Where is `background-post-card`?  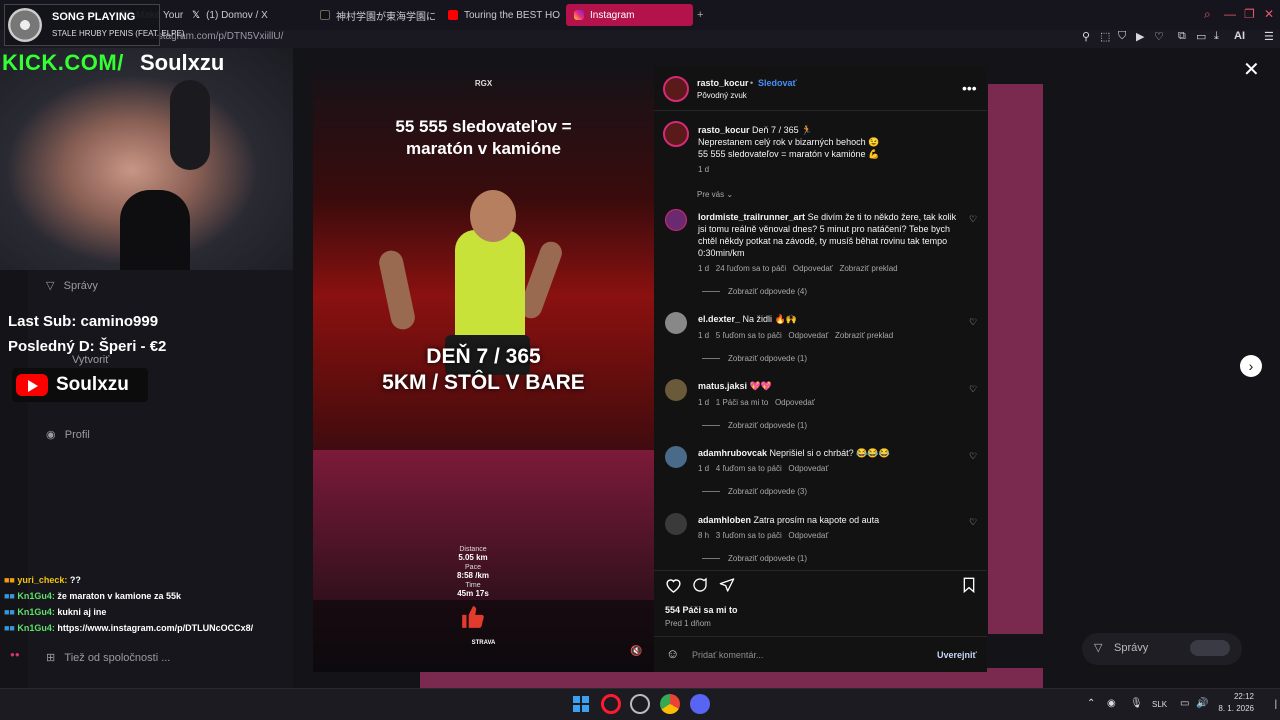 background-post-card is located at coordinates (1015, 359).